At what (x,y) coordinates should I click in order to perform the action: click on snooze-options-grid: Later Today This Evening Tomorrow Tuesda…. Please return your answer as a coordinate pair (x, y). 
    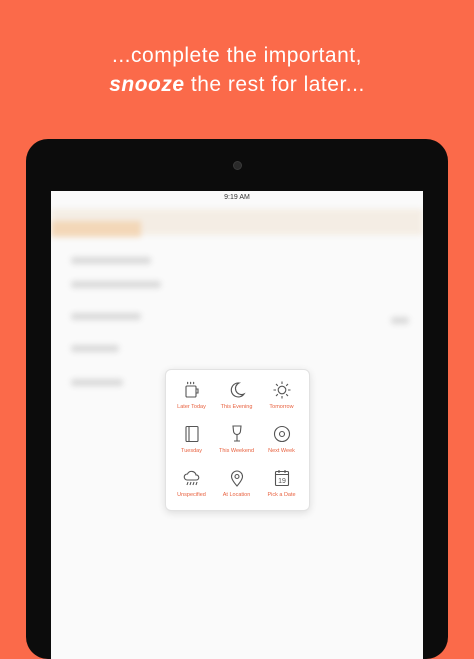
    Looking at the image, I should click on (237, 440).